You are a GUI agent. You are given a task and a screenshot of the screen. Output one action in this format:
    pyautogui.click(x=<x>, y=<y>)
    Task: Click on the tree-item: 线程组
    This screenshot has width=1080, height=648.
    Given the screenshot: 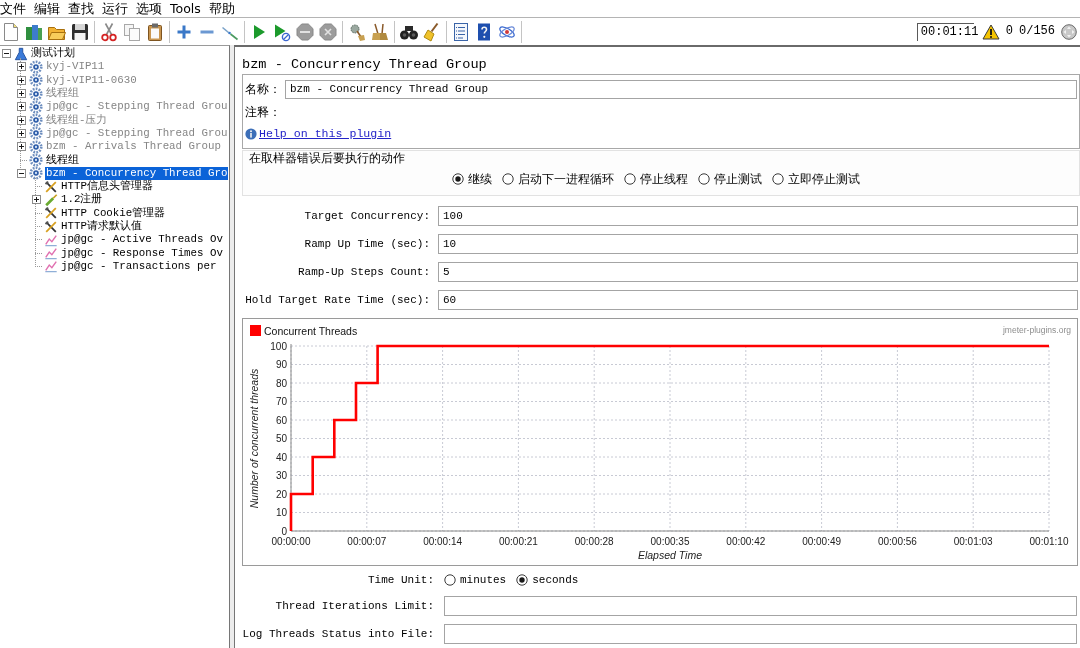 What is the action you would take?
    pyautogui.click(x=62, y=160)
    